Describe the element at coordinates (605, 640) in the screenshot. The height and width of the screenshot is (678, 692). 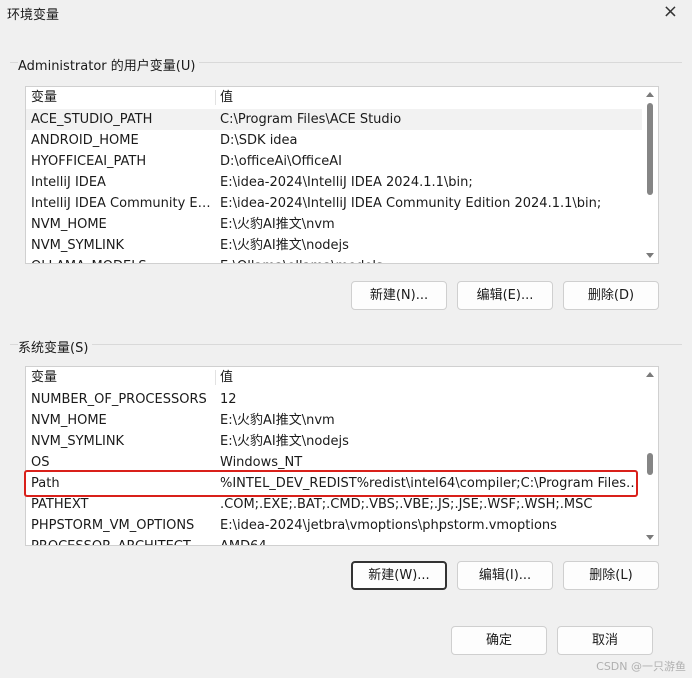
I see `cancel-button: 取消` at that location.